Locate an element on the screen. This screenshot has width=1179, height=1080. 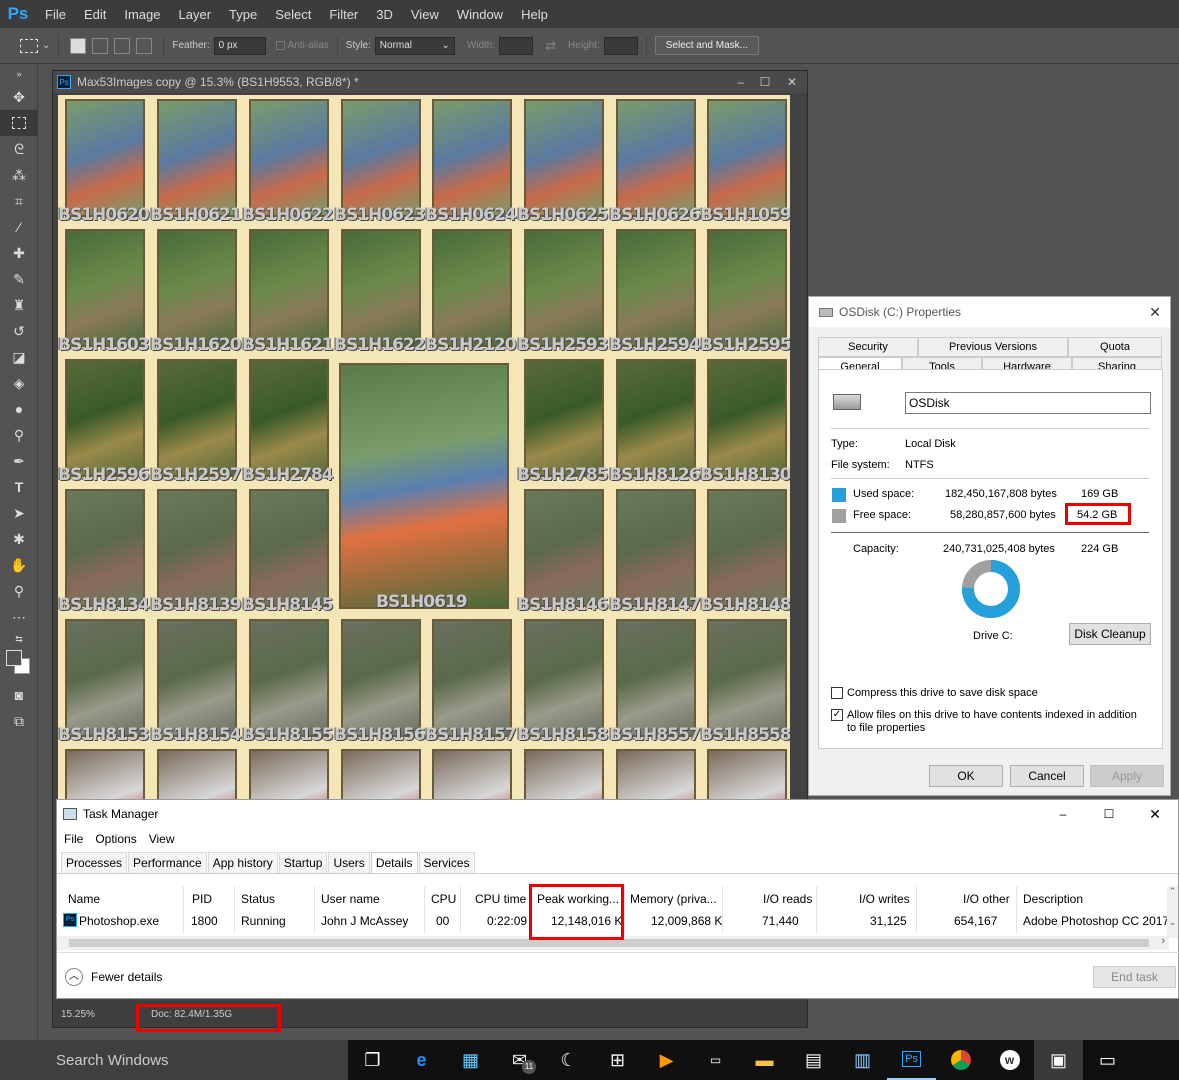
maximize-icon: ☐ is located at coordinates (1109, 814).